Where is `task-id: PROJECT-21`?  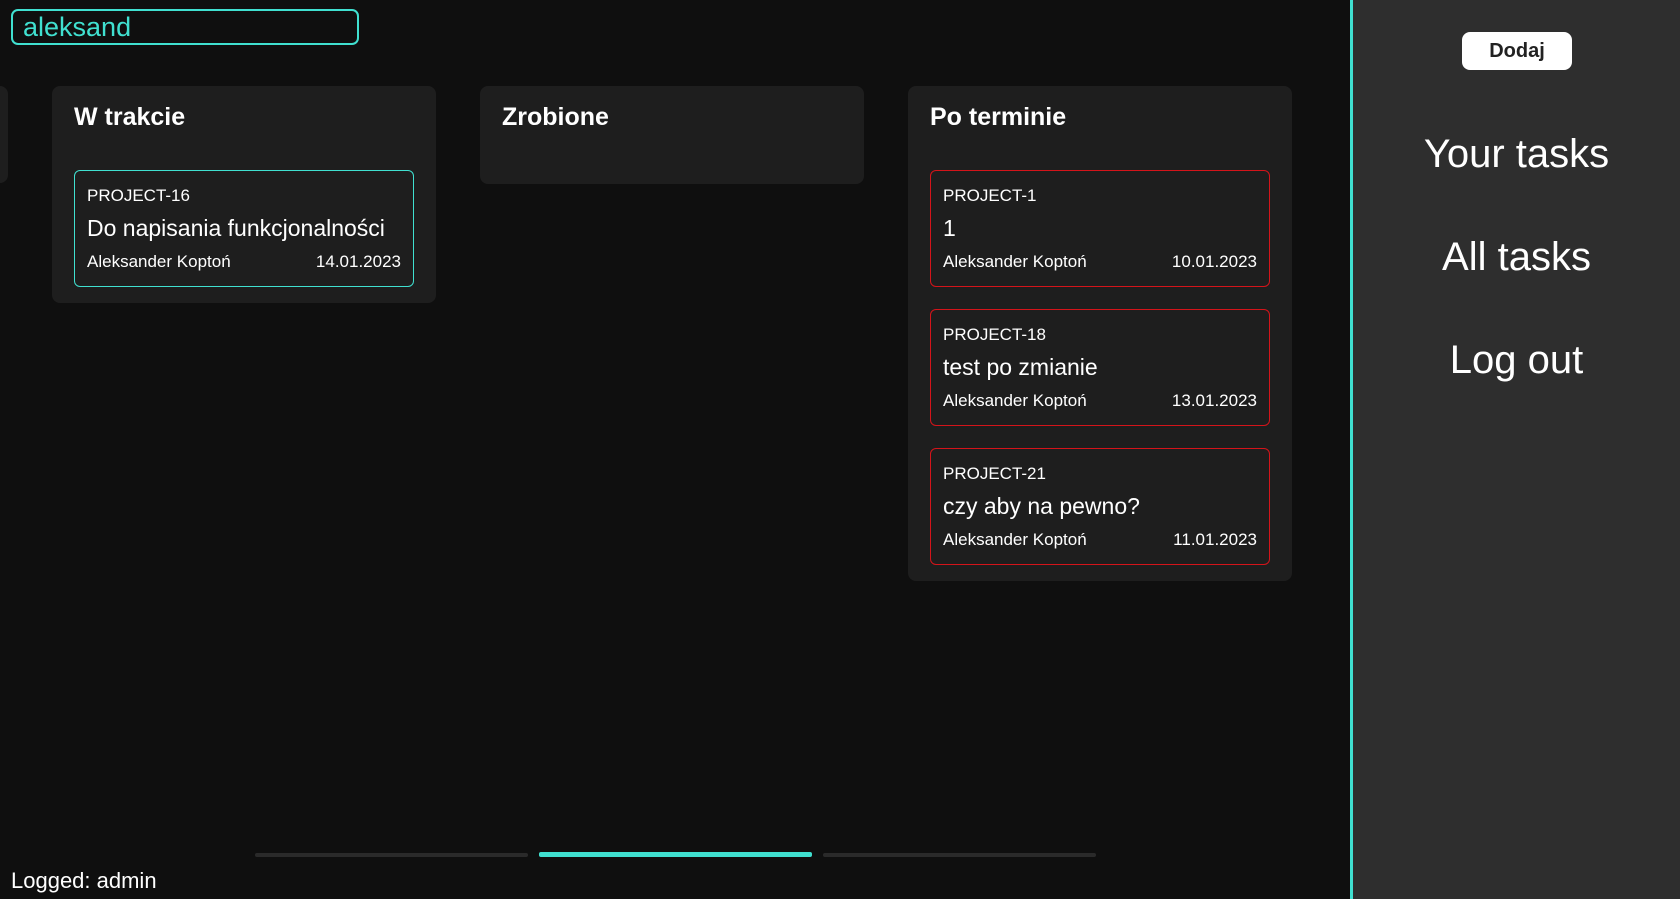
task-id: PROJECT-21 is located at coordinates (994, 473).